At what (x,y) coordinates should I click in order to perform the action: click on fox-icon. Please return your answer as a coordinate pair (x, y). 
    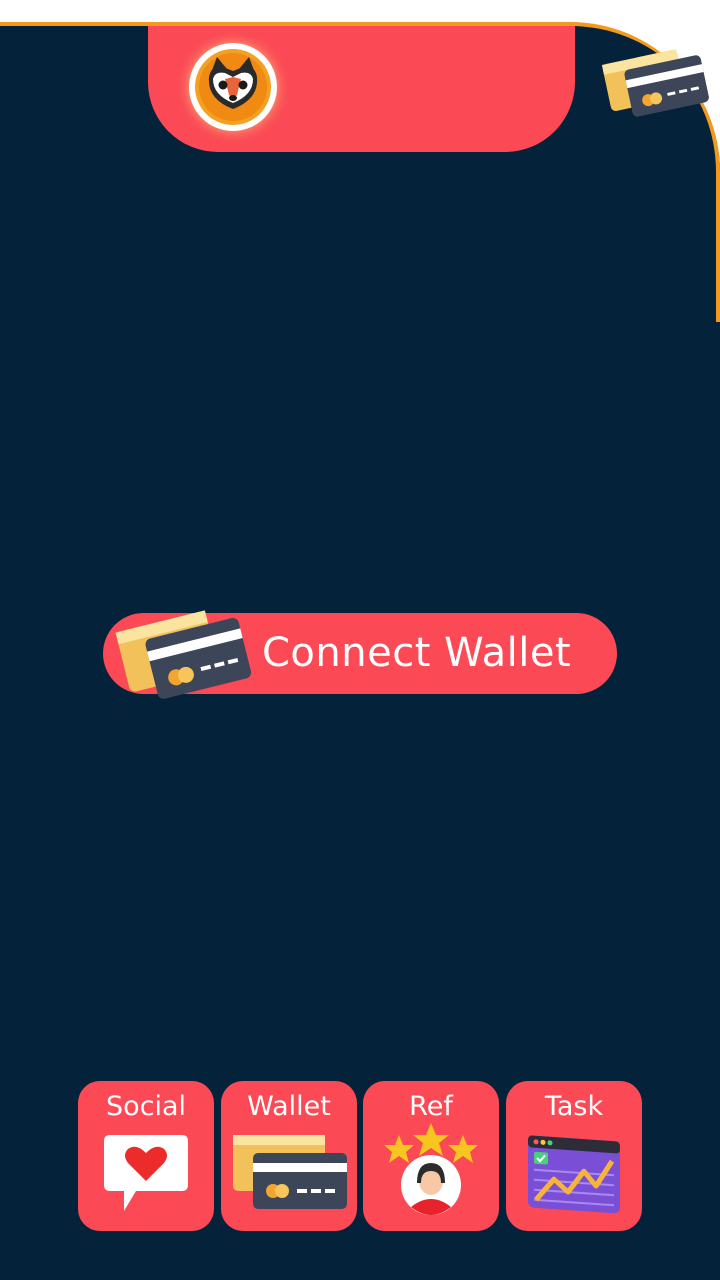
    Looking at the image, I should click on (233, 87).